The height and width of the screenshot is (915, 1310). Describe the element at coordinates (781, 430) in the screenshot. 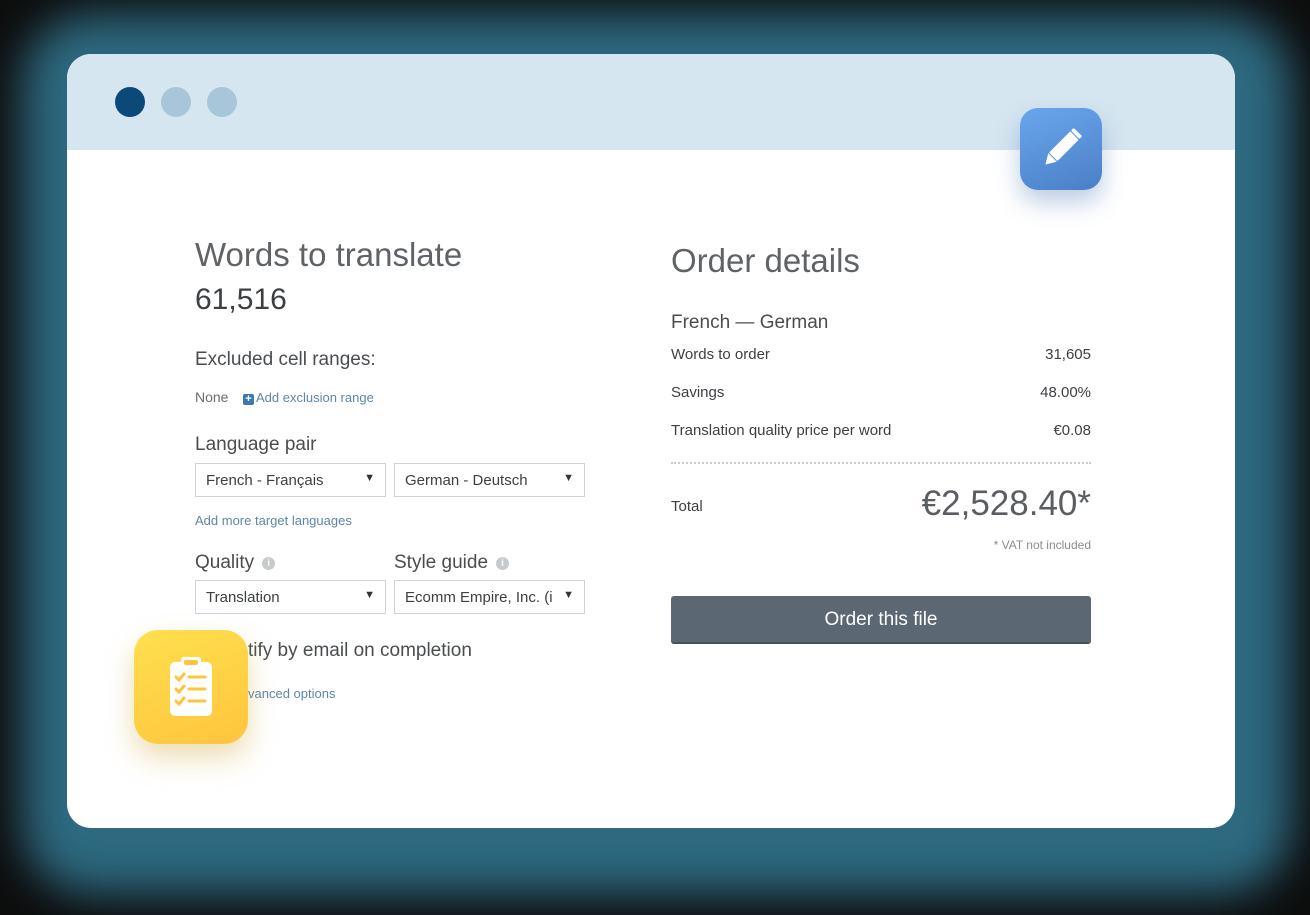

I see `row-label: Translation quality price per word` at that location.